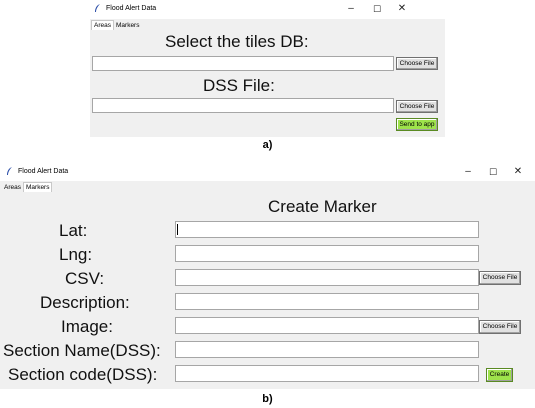  Describe the element at coordinates (500, 327) in the screenshot. I see `image-choose-file-button: Choose File` at that location.